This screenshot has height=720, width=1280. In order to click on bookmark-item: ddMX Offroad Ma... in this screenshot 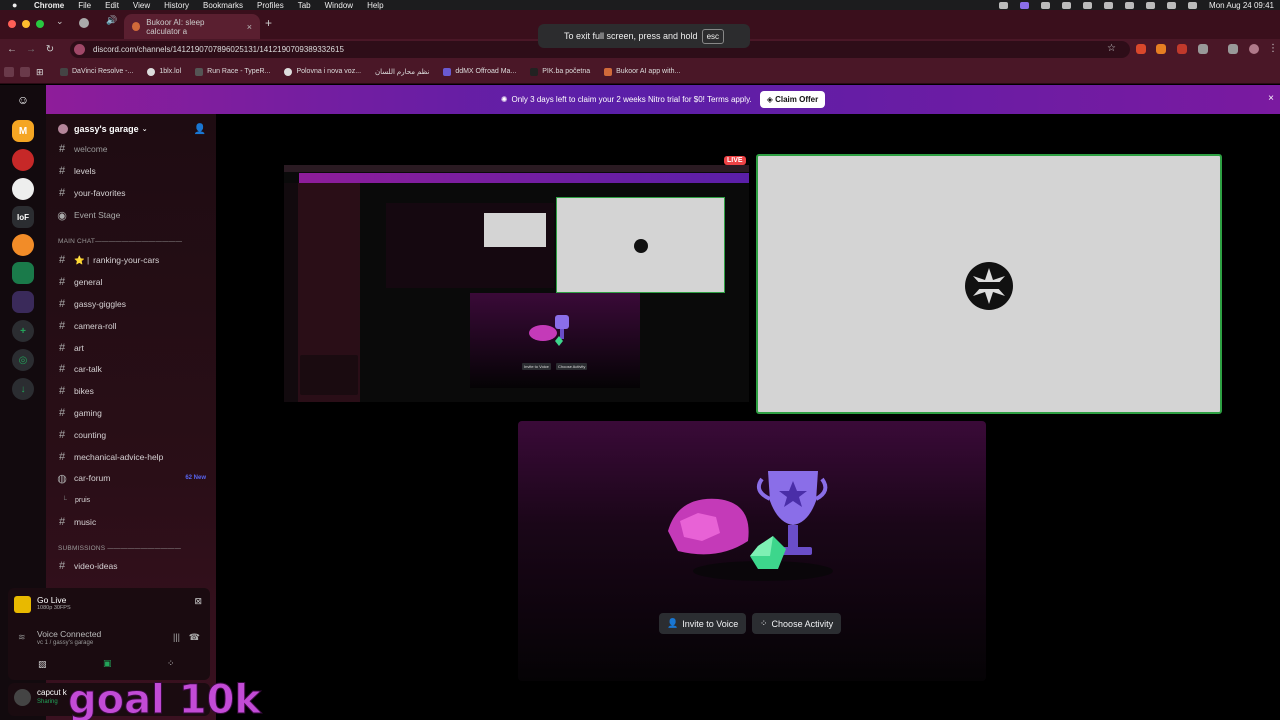, I will do `click(479, 71)`.